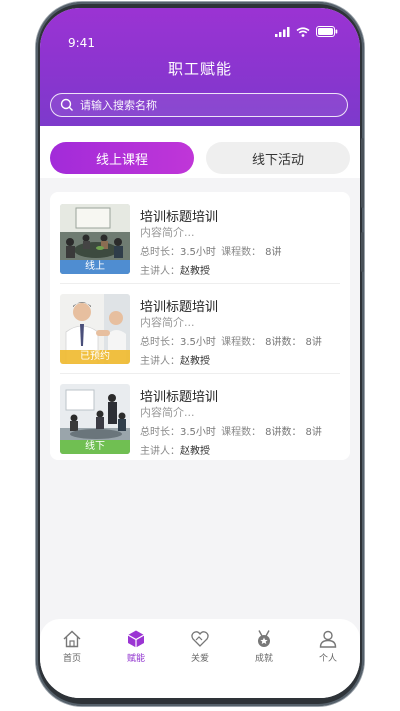 This screenshot has width=400, height=711. Describe the element at coordinates (200, 639) in the screenshot. I see `heart-hands-icon` at that location.